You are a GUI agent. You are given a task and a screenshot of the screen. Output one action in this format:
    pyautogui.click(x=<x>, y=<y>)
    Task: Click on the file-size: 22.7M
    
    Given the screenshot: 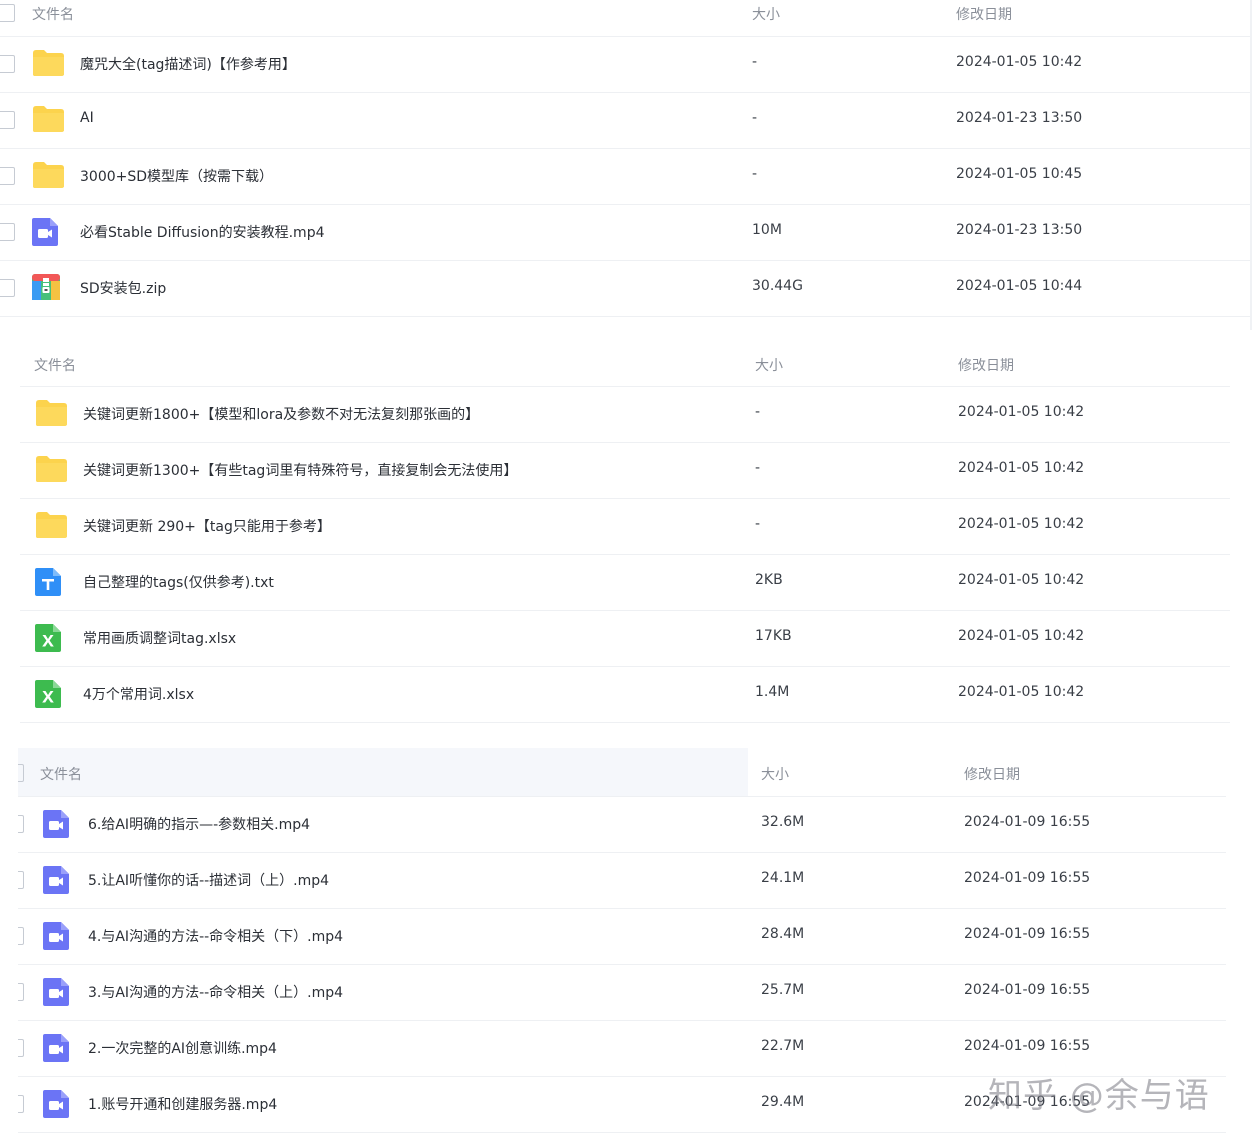 What is the action you would take?
    pyautogui.click(x=783, y=1046)
    